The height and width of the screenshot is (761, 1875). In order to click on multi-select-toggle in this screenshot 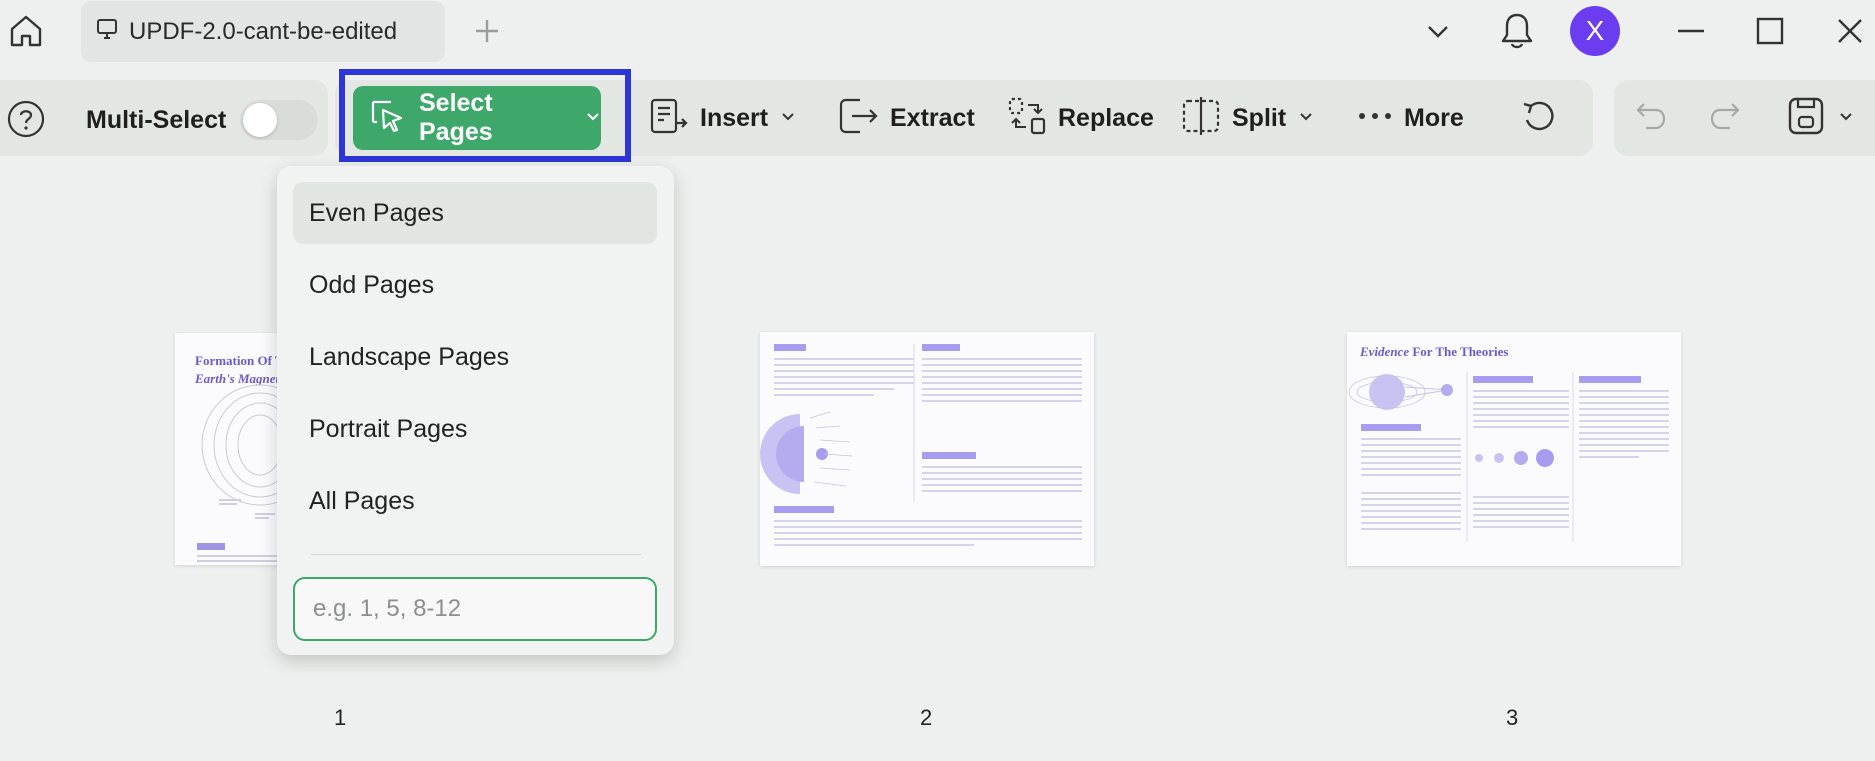, I will do `click(279, 120)`.